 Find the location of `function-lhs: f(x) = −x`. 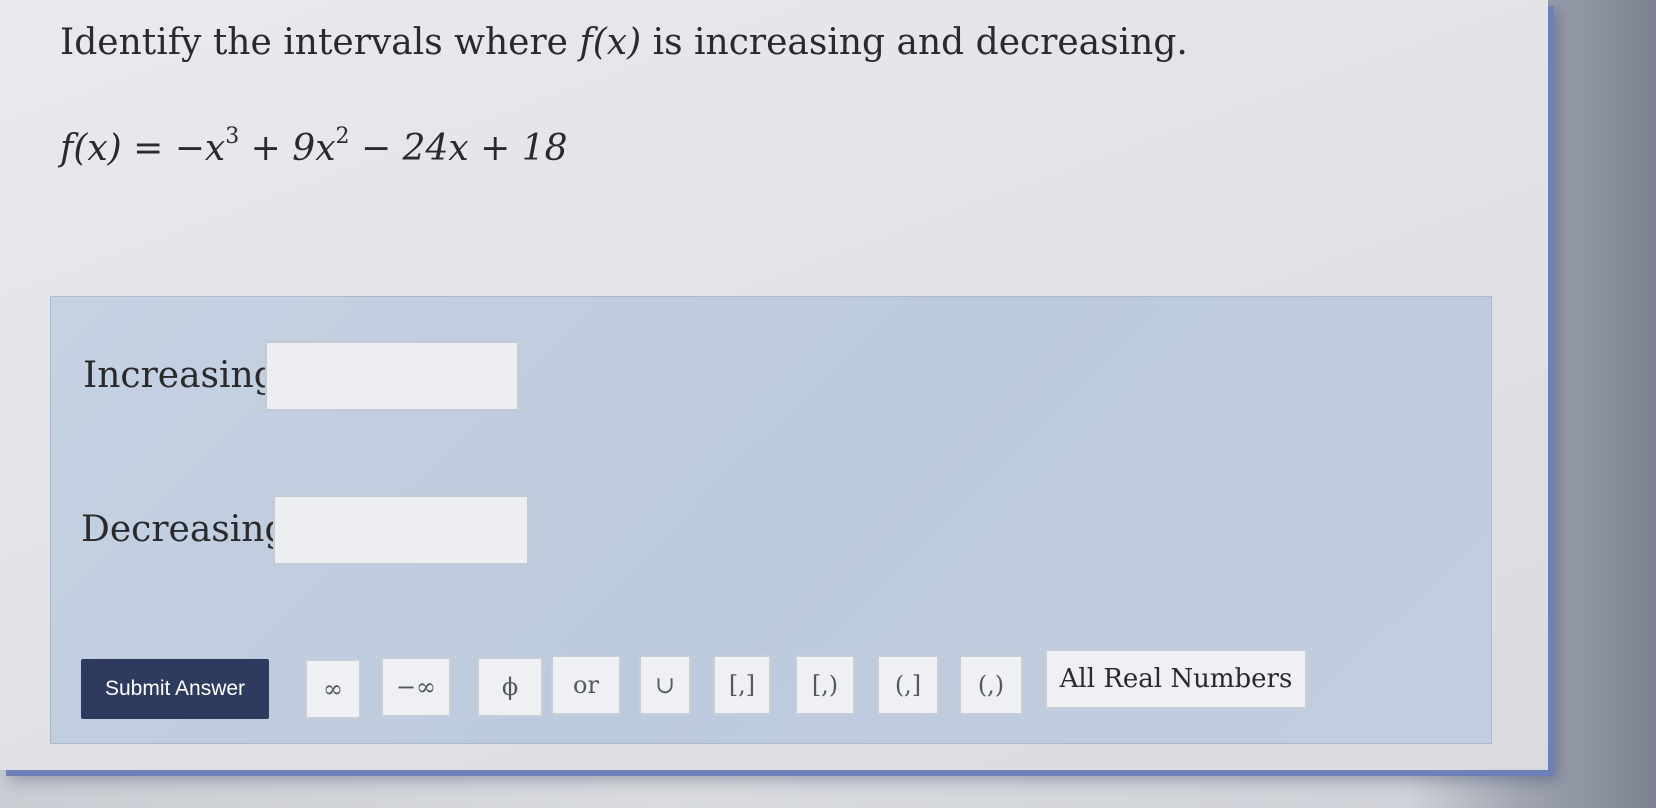

function-lhs: f(x) = −x is located at coordinates (143, 148).